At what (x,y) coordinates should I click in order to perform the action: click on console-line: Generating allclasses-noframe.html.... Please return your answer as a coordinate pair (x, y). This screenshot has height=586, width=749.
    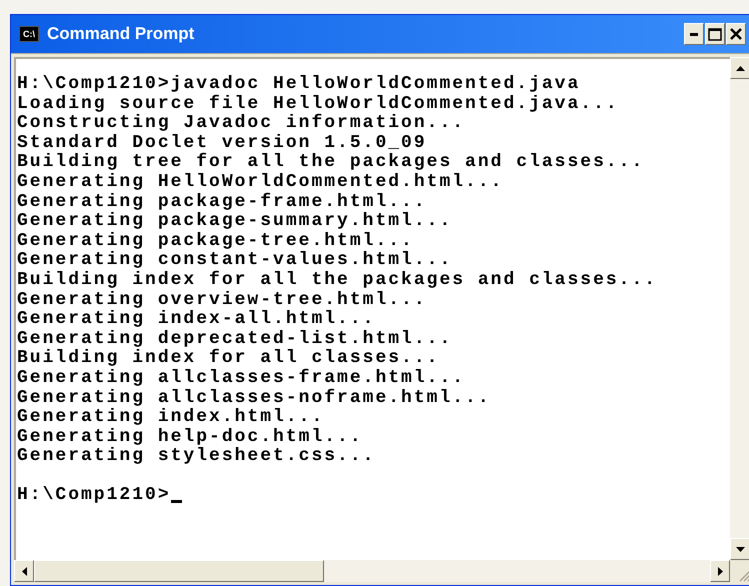
    Looking at the image, I should click on (254, 398).